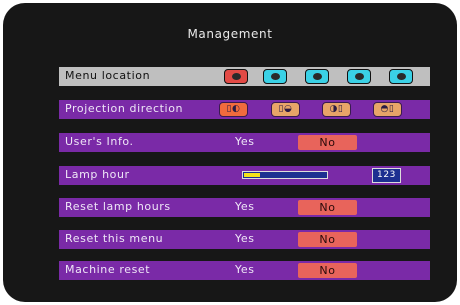  What do you see at coordinates (97, 174) in the screenshot?
I see `lamp-hour-label: Lamp hour` at bounding box center [97, 174].